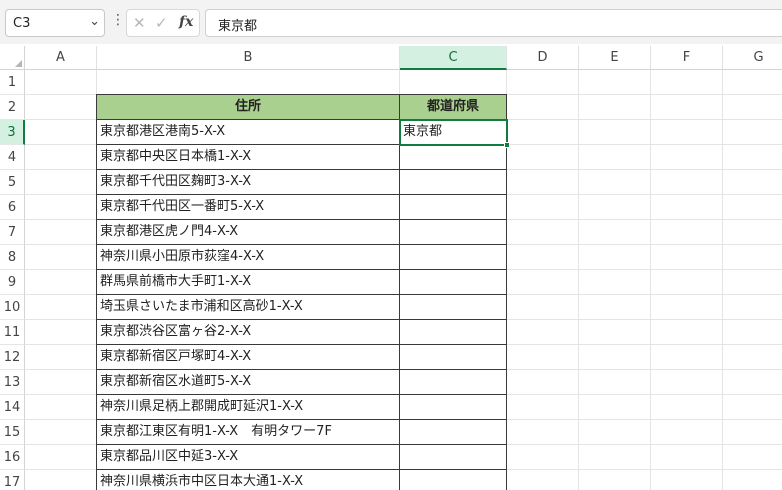 The image size is (782, 490). What do you see at coordinates (752, 257) in the screenshot?
I see `cell-g8` at bounding box center [752, 257].